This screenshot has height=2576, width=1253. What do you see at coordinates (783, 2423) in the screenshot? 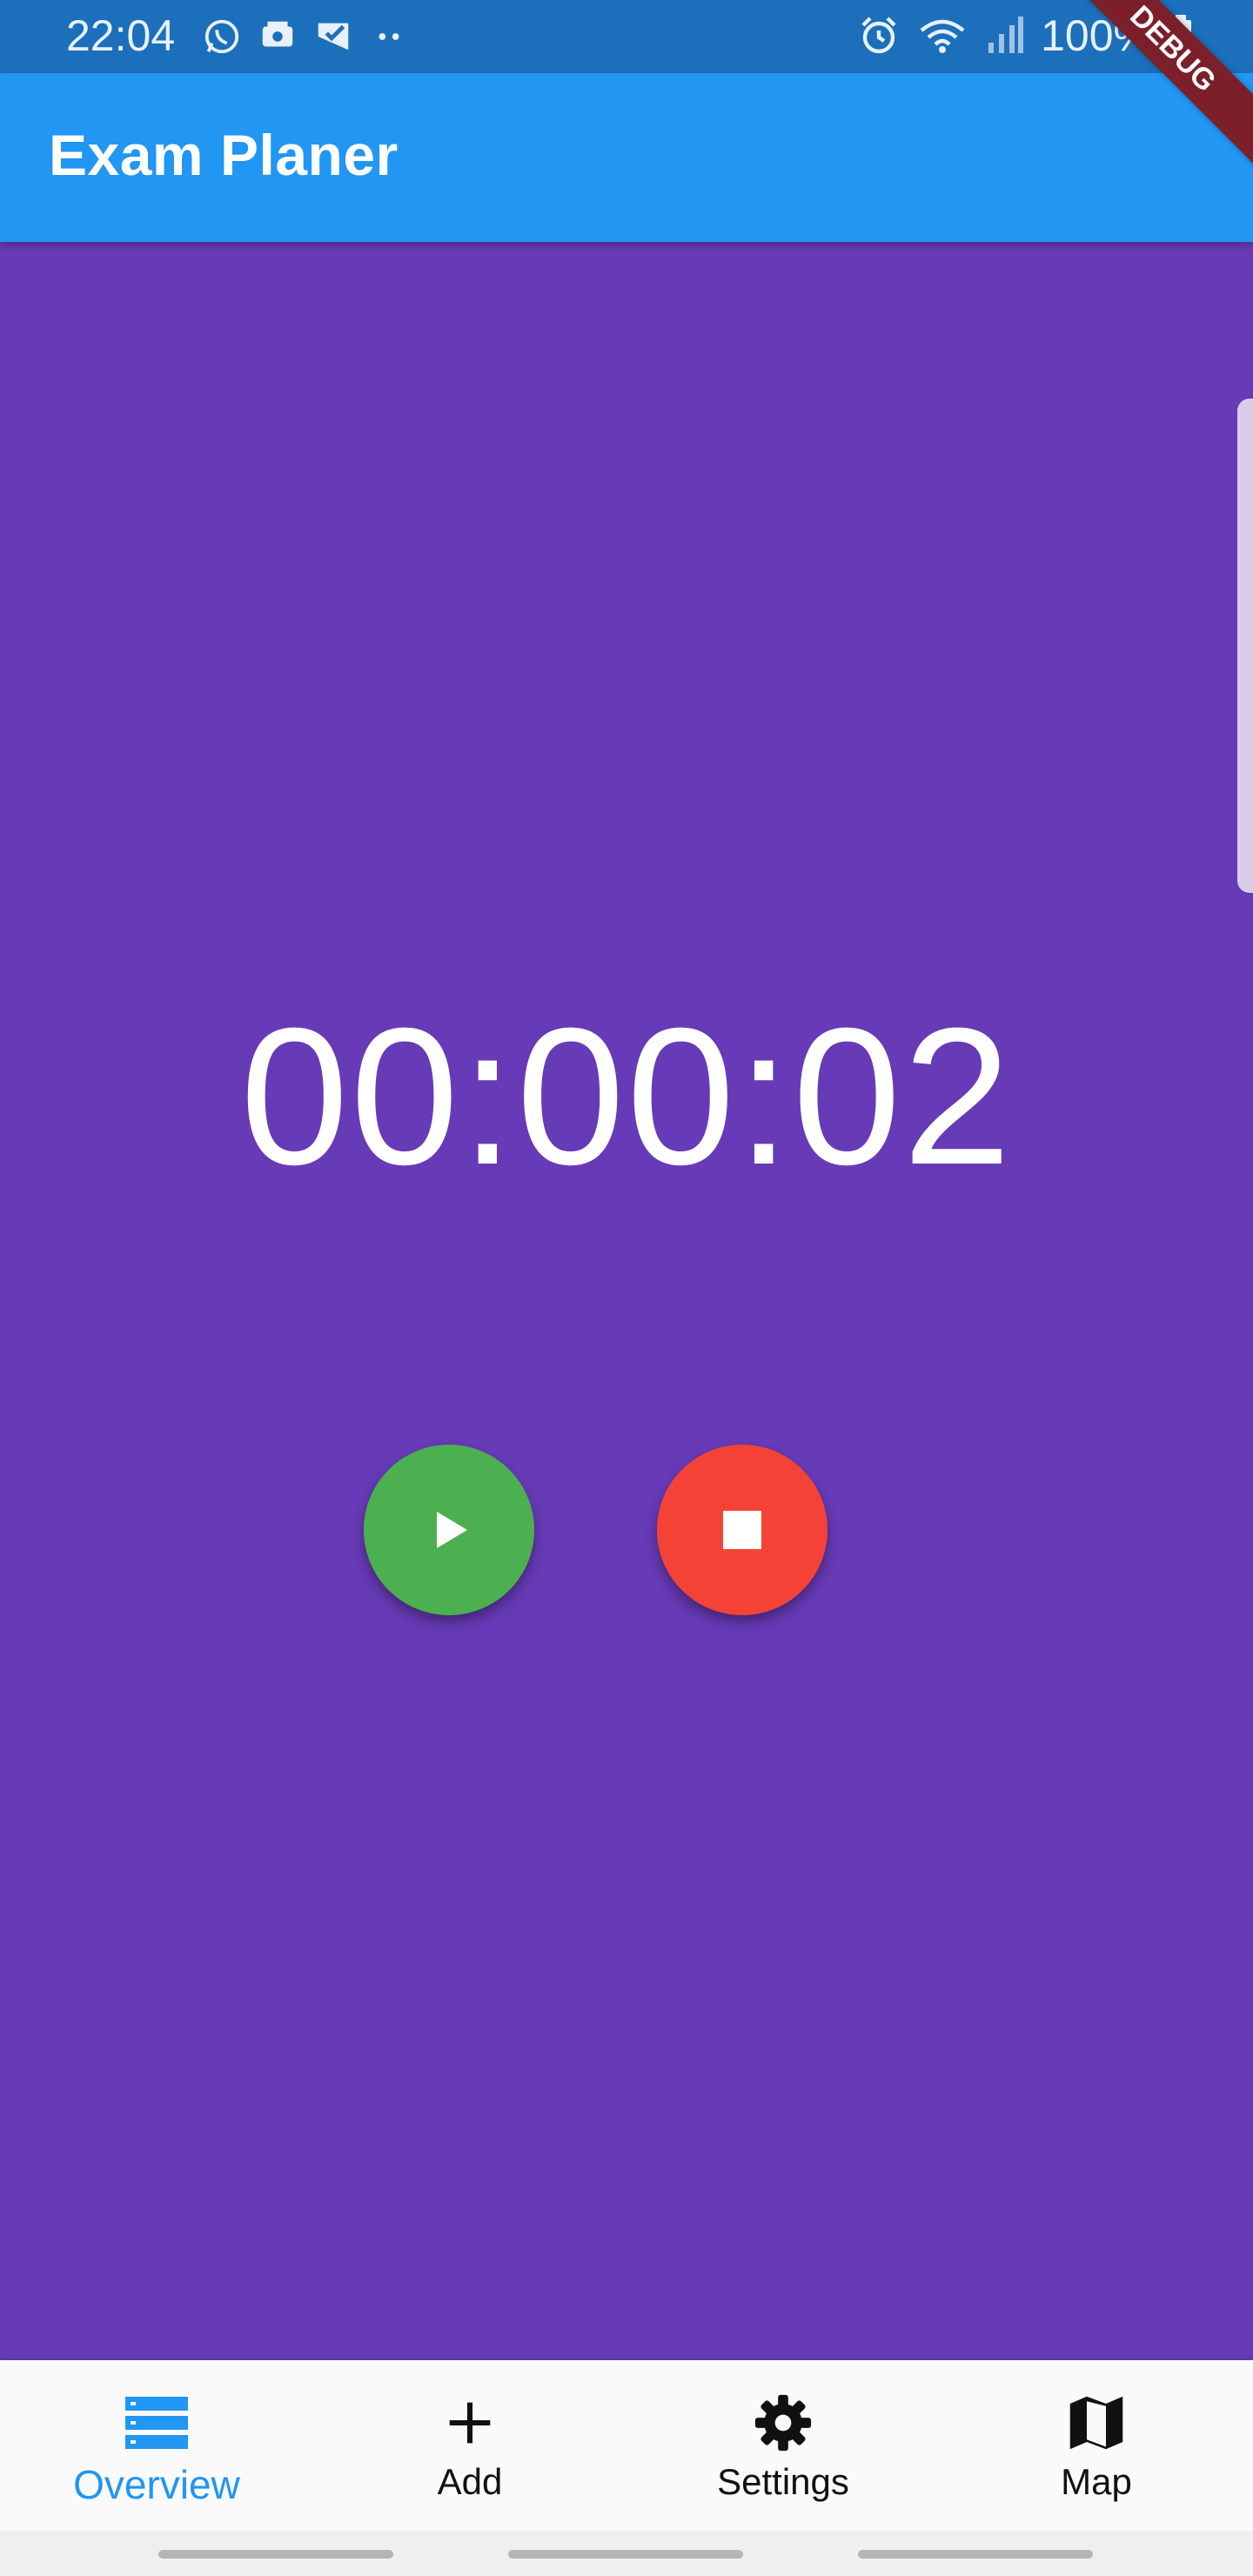
I see `gear-icon` at bounding box center [783, 2423].